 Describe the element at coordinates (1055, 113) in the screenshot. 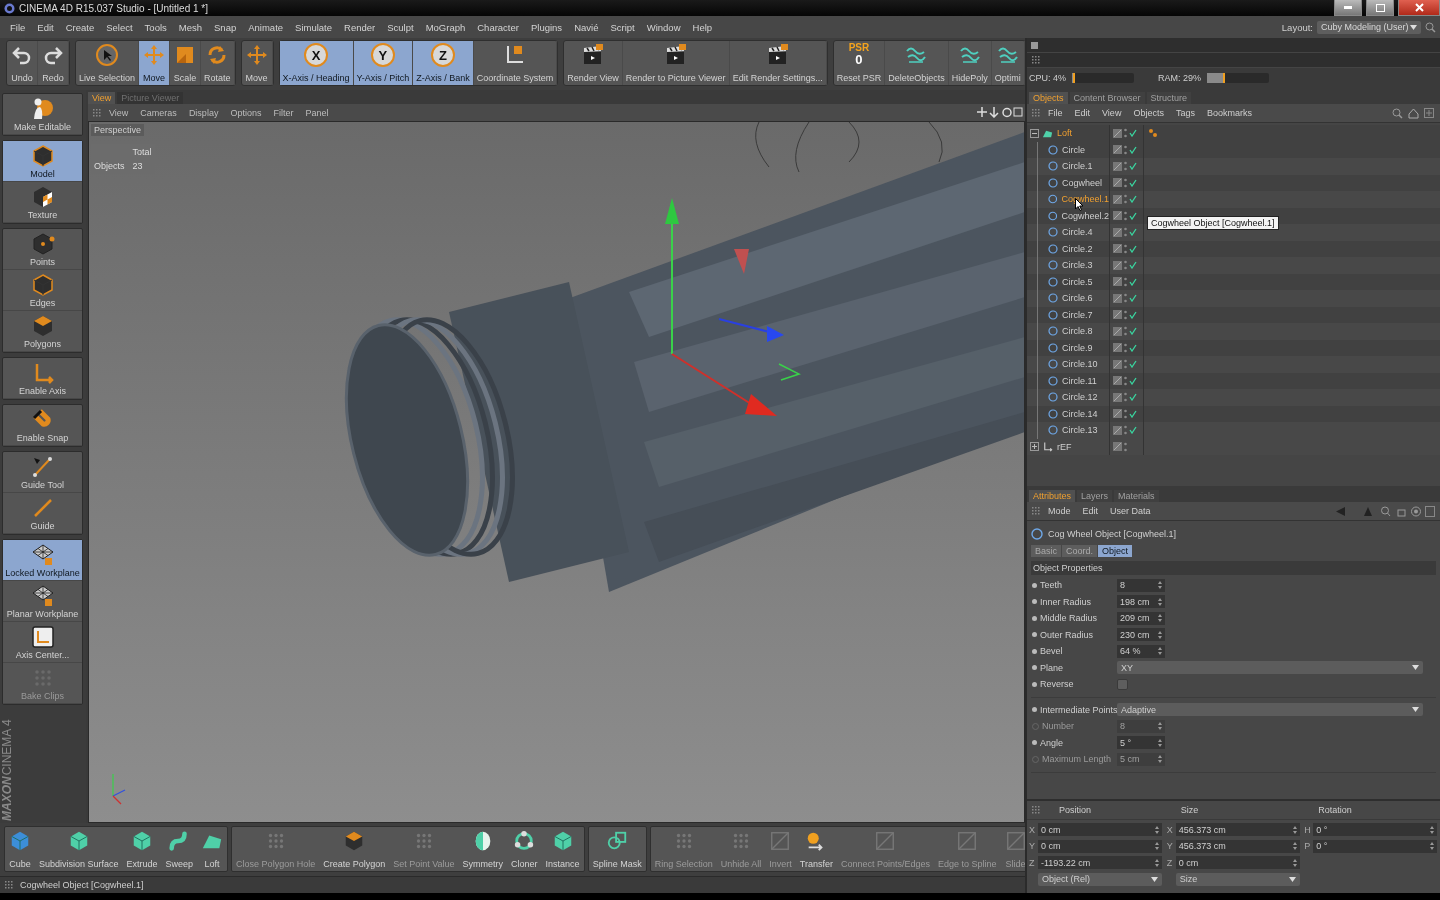

I see `panel-menu-item: File` at that location.